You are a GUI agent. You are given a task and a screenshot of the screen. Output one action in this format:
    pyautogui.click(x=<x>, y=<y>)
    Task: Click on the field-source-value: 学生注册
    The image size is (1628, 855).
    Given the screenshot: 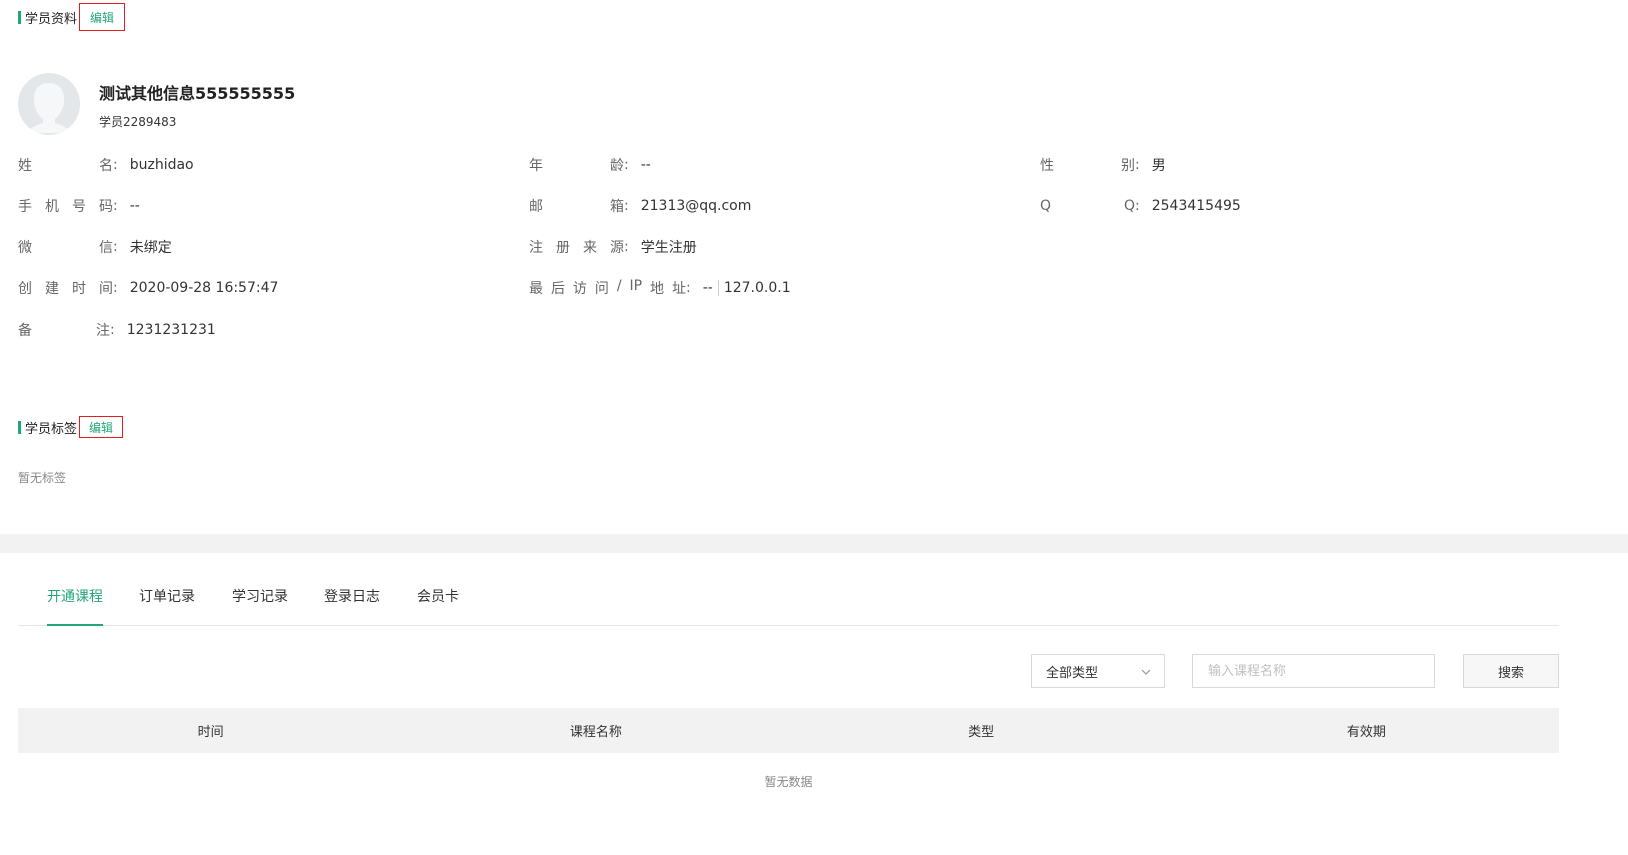 What is the action you would take?
    pyautogui.click(x=668, y=248)
    